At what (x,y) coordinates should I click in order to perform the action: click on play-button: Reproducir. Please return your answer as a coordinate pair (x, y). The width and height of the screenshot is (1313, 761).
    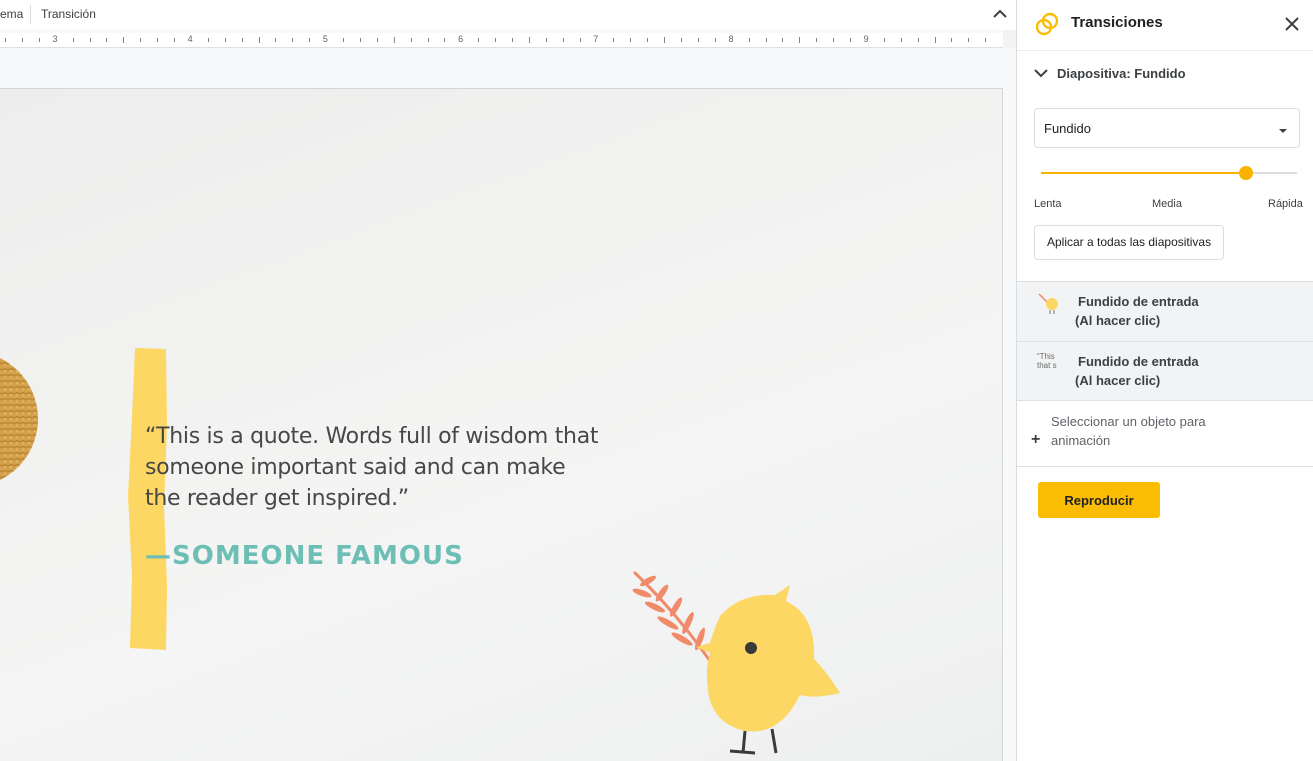
    Looking at the image, I should click on (1099, 500).